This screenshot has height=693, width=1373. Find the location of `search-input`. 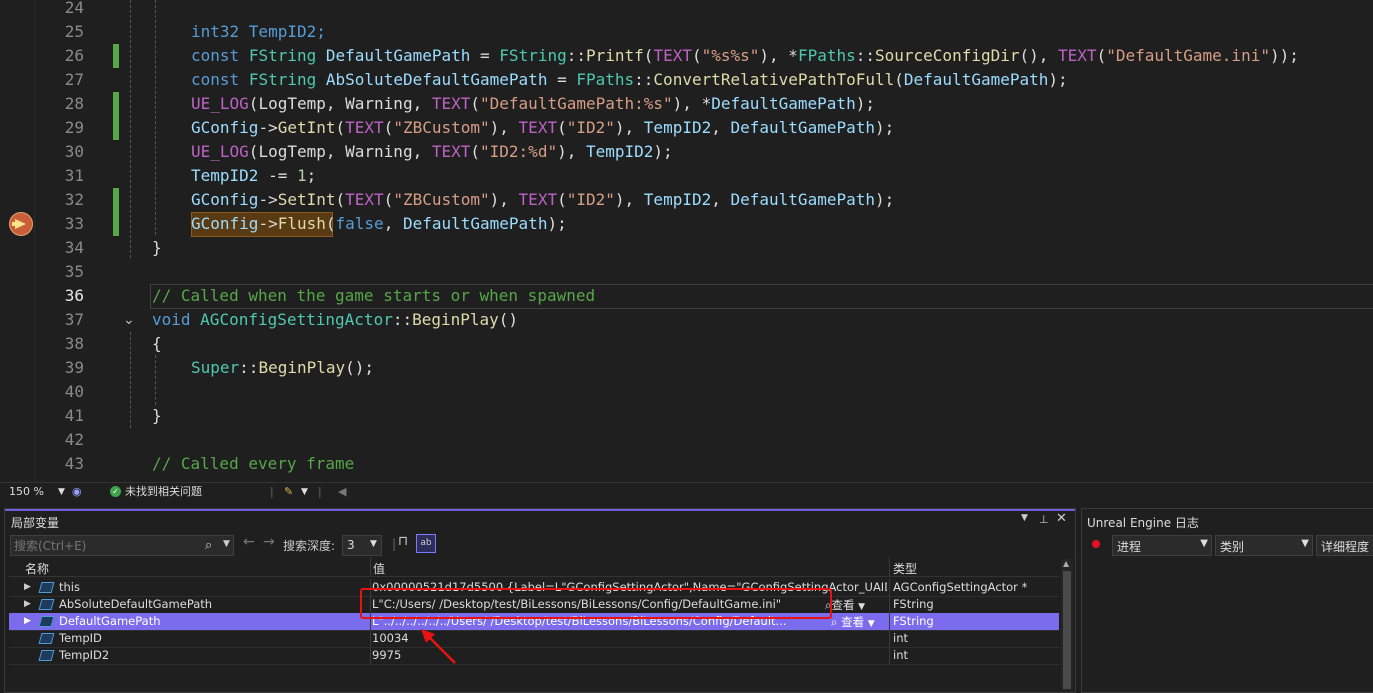

search-input is located at coordinates (104, 545).